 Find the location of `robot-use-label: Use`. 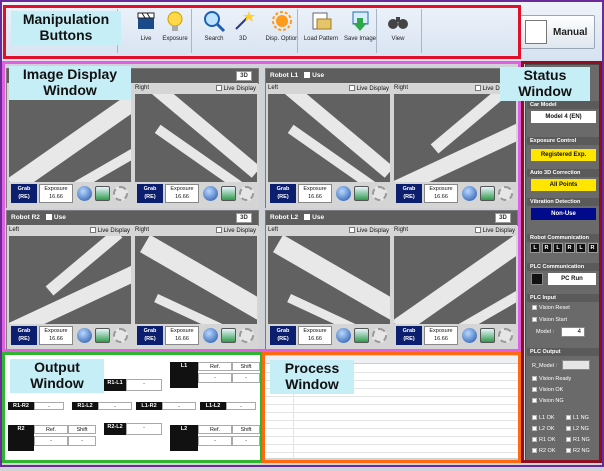

robot-use-label: Use is located at coordinates (318, 75).